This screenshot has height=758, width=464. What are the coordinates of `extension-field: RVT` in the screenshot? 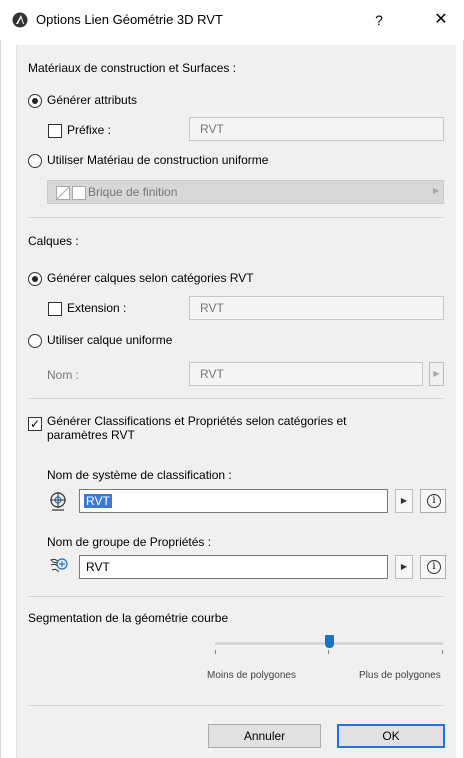 It's located at (316, 308).